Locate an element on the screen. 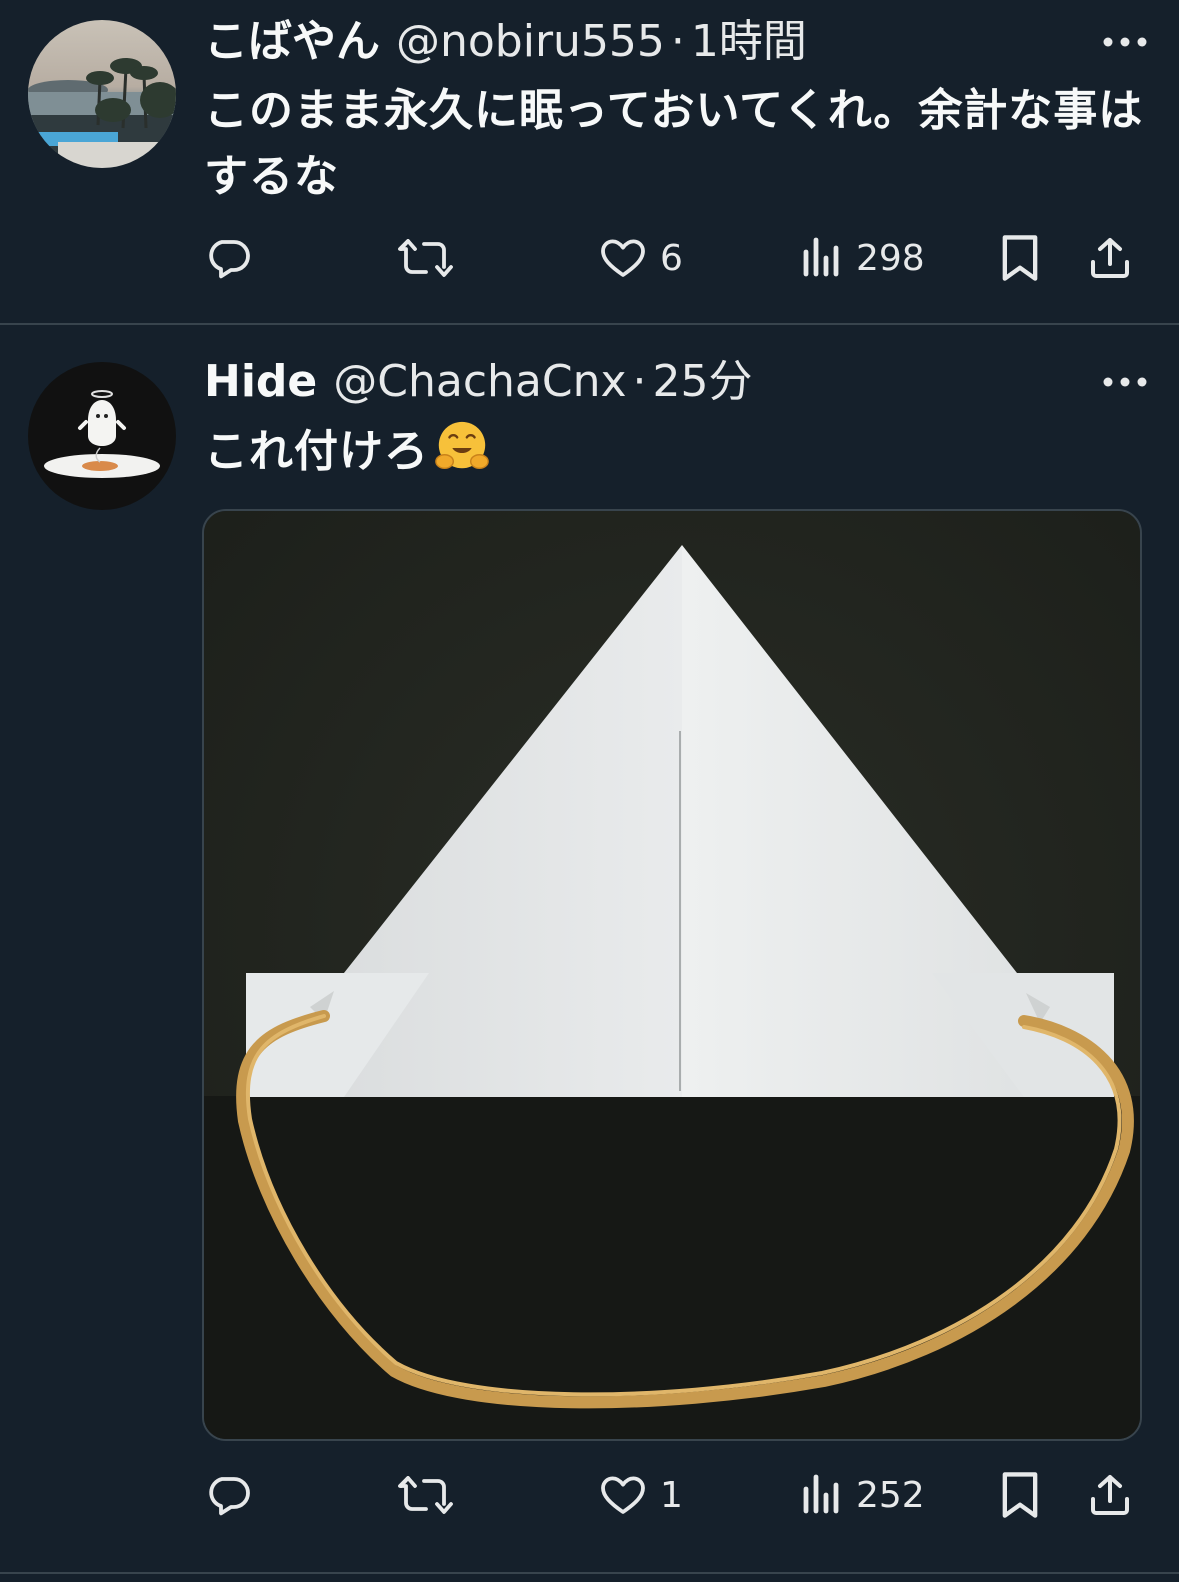 The image size is (1179, 1582). tweet-text: これ付けろ is located at coordinates (316, 451).